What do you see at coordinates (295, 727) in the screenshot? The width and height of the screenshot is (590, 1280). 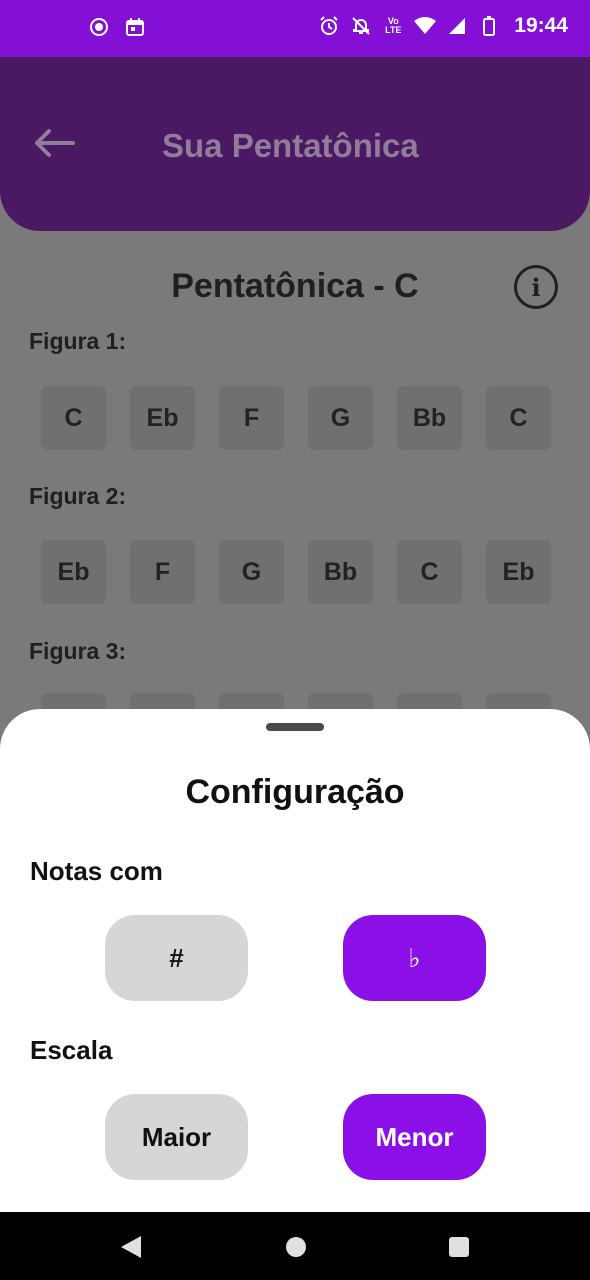 I see `drag-handle` at bounding box center [295, 727].